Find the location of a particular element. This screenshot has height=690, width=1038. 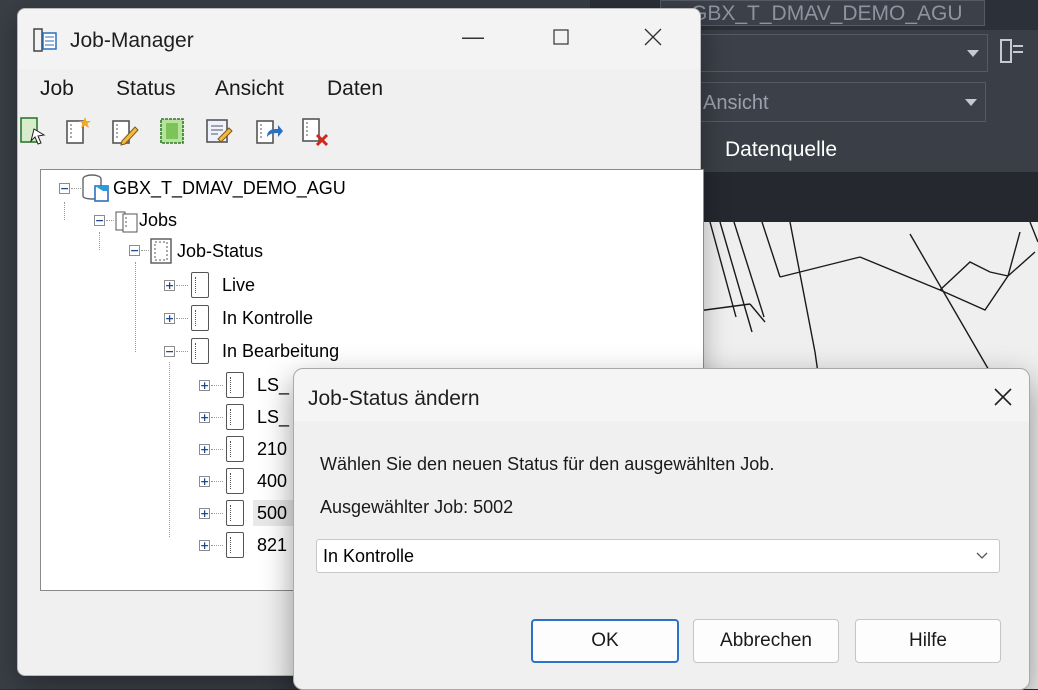

tree-node-job: 821 is located at coordinates (272, 545).